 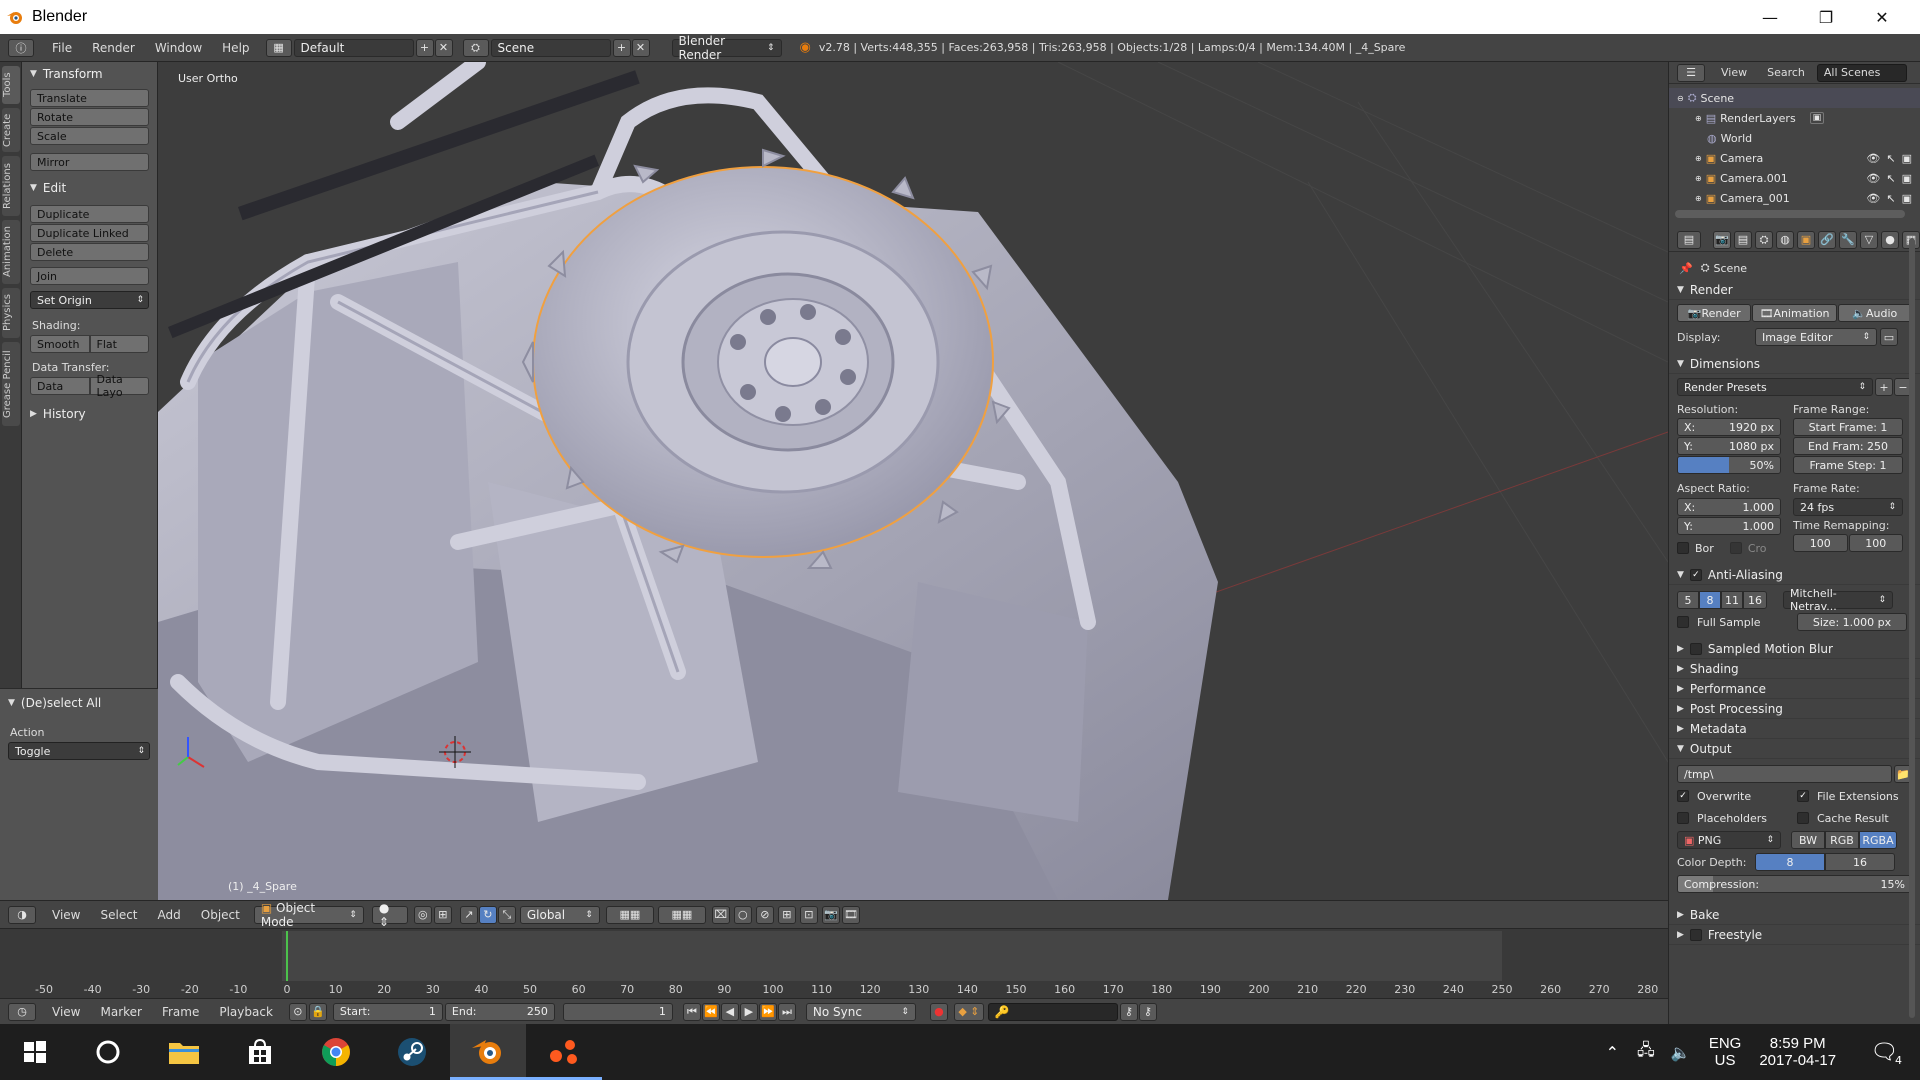 I want to click on aspect-y-field: Y: 1.000, so click(x=1729, y=526).